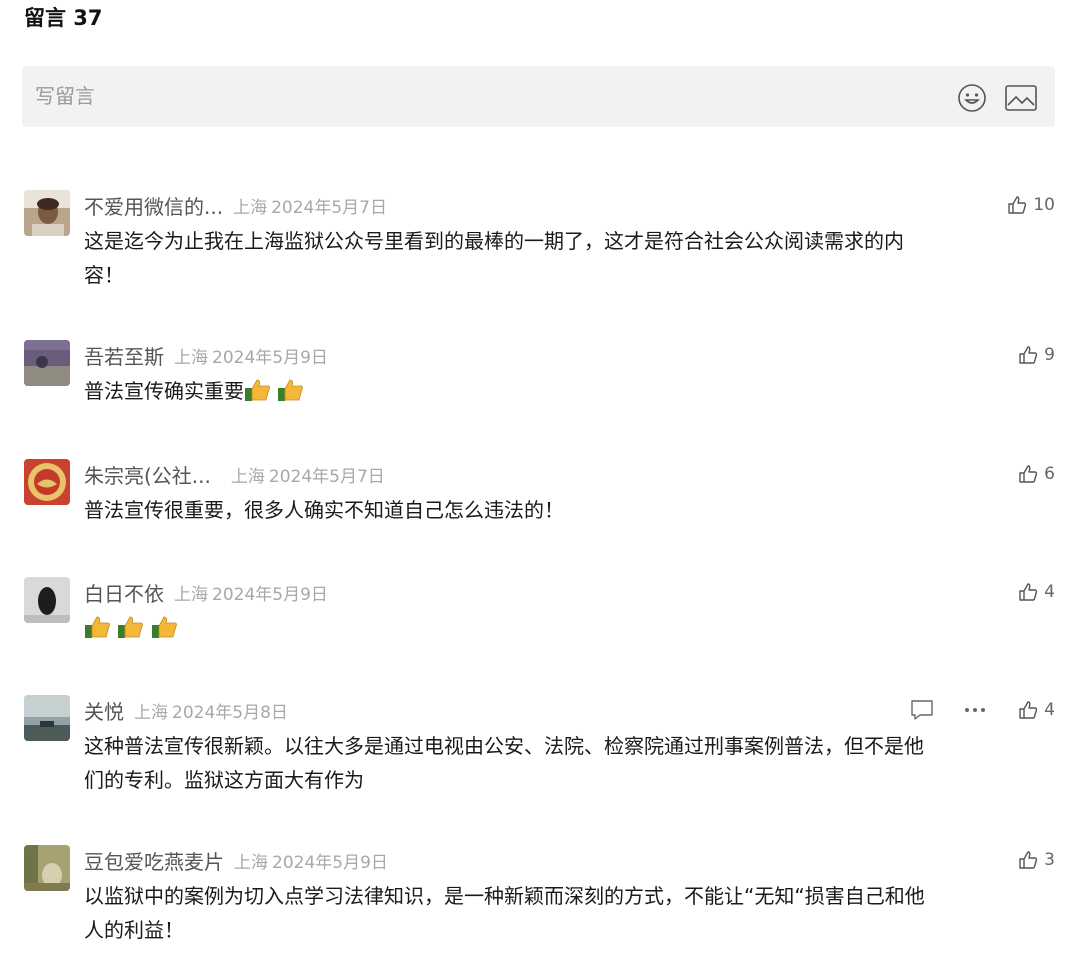  I want to click on nickname: 吾若至斯, so click(124, 355).